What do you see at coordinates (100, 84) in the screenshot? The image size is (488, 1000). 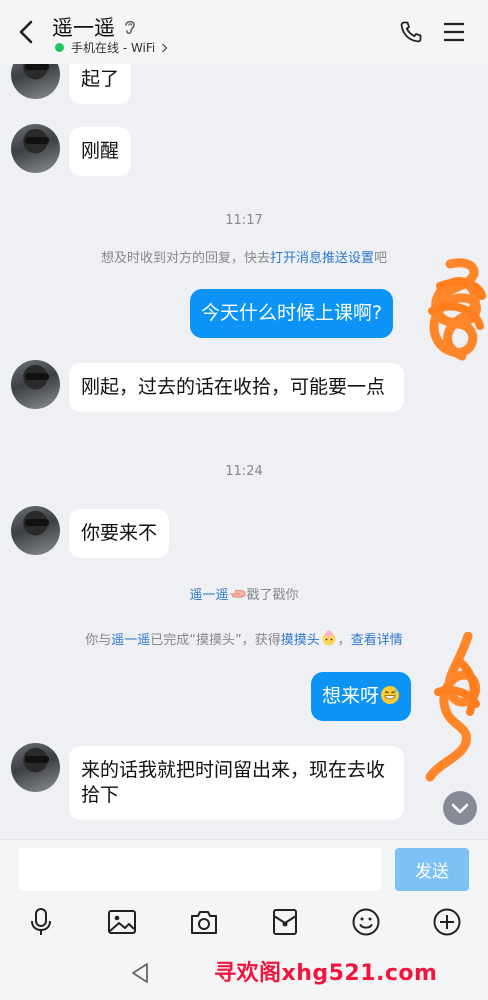 I see `message-bubble-incoming: 起了` at bounding box center [100, 84].